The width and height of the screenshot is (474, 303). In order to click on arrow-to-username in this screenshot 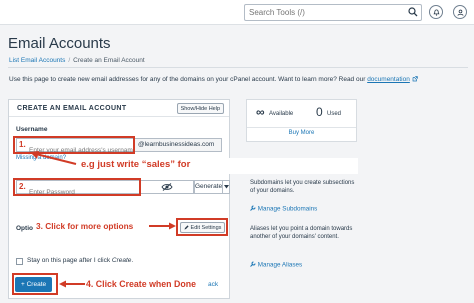, I will do `click(53, 158)`.